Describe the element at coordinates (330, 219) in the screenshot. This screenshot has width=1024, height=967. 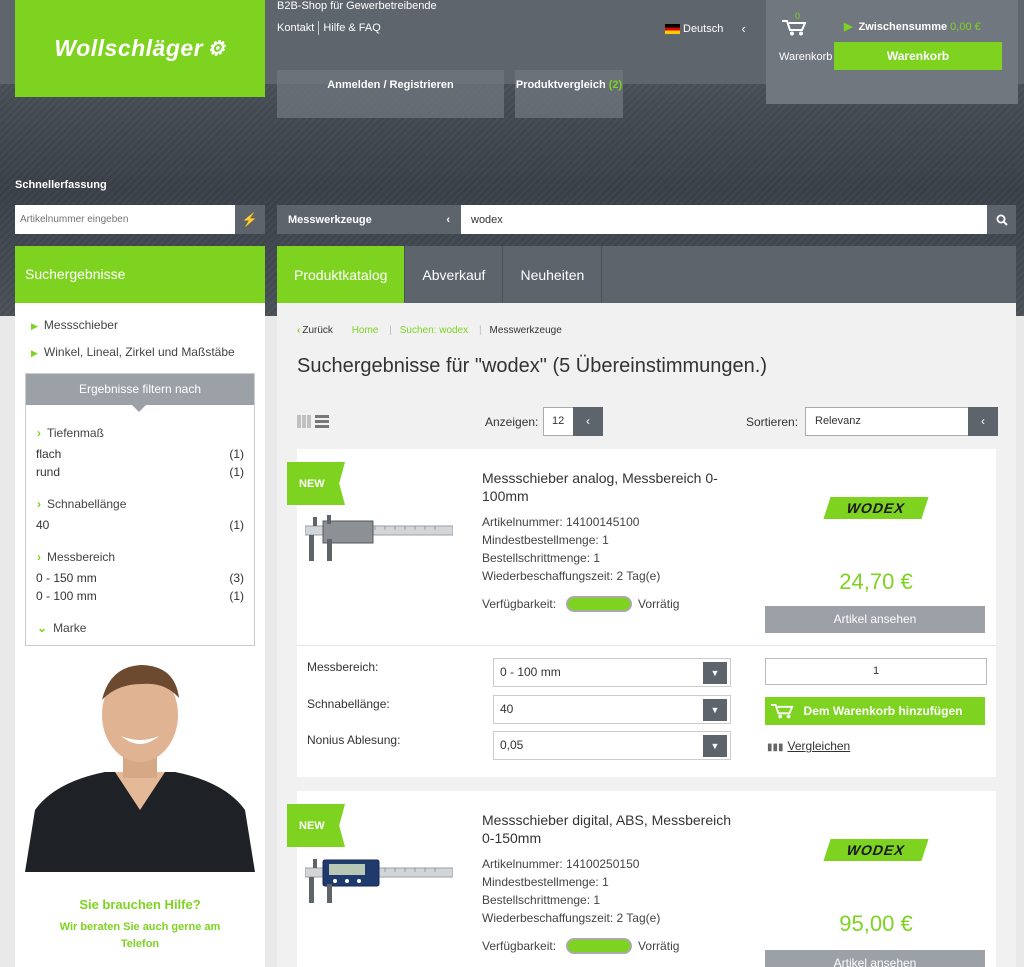
I see `search-category-value: Messwerkzeuge` at that location.